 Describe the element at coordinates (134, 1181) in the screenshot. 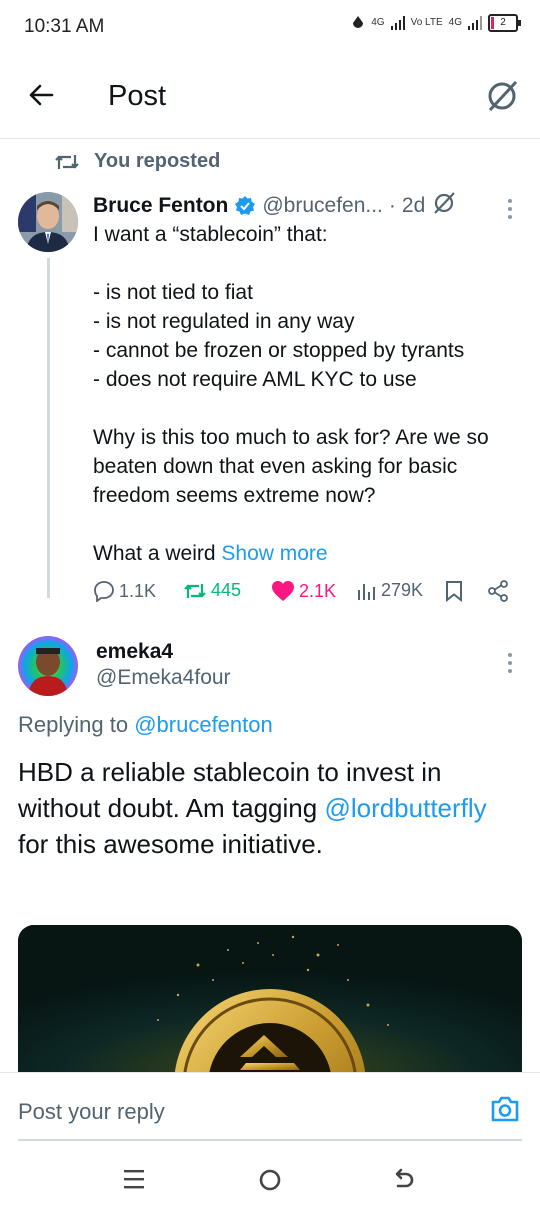

I see `recent-apps-icon` at that location.